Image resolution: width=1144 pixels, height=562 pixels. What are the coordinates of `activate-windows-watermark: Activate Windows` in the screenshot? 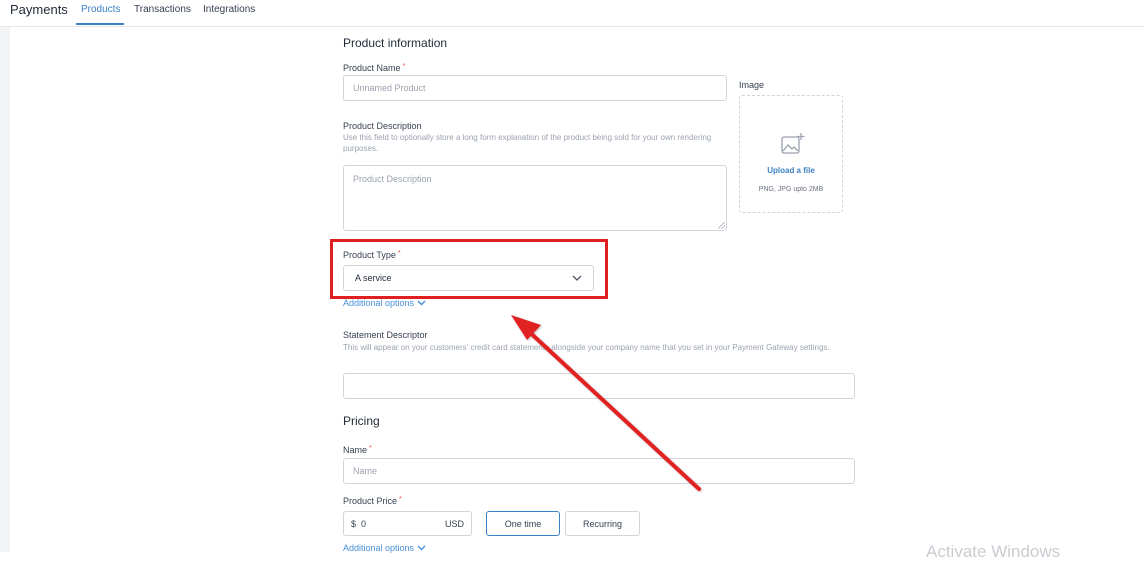 It's located at (993, 551).